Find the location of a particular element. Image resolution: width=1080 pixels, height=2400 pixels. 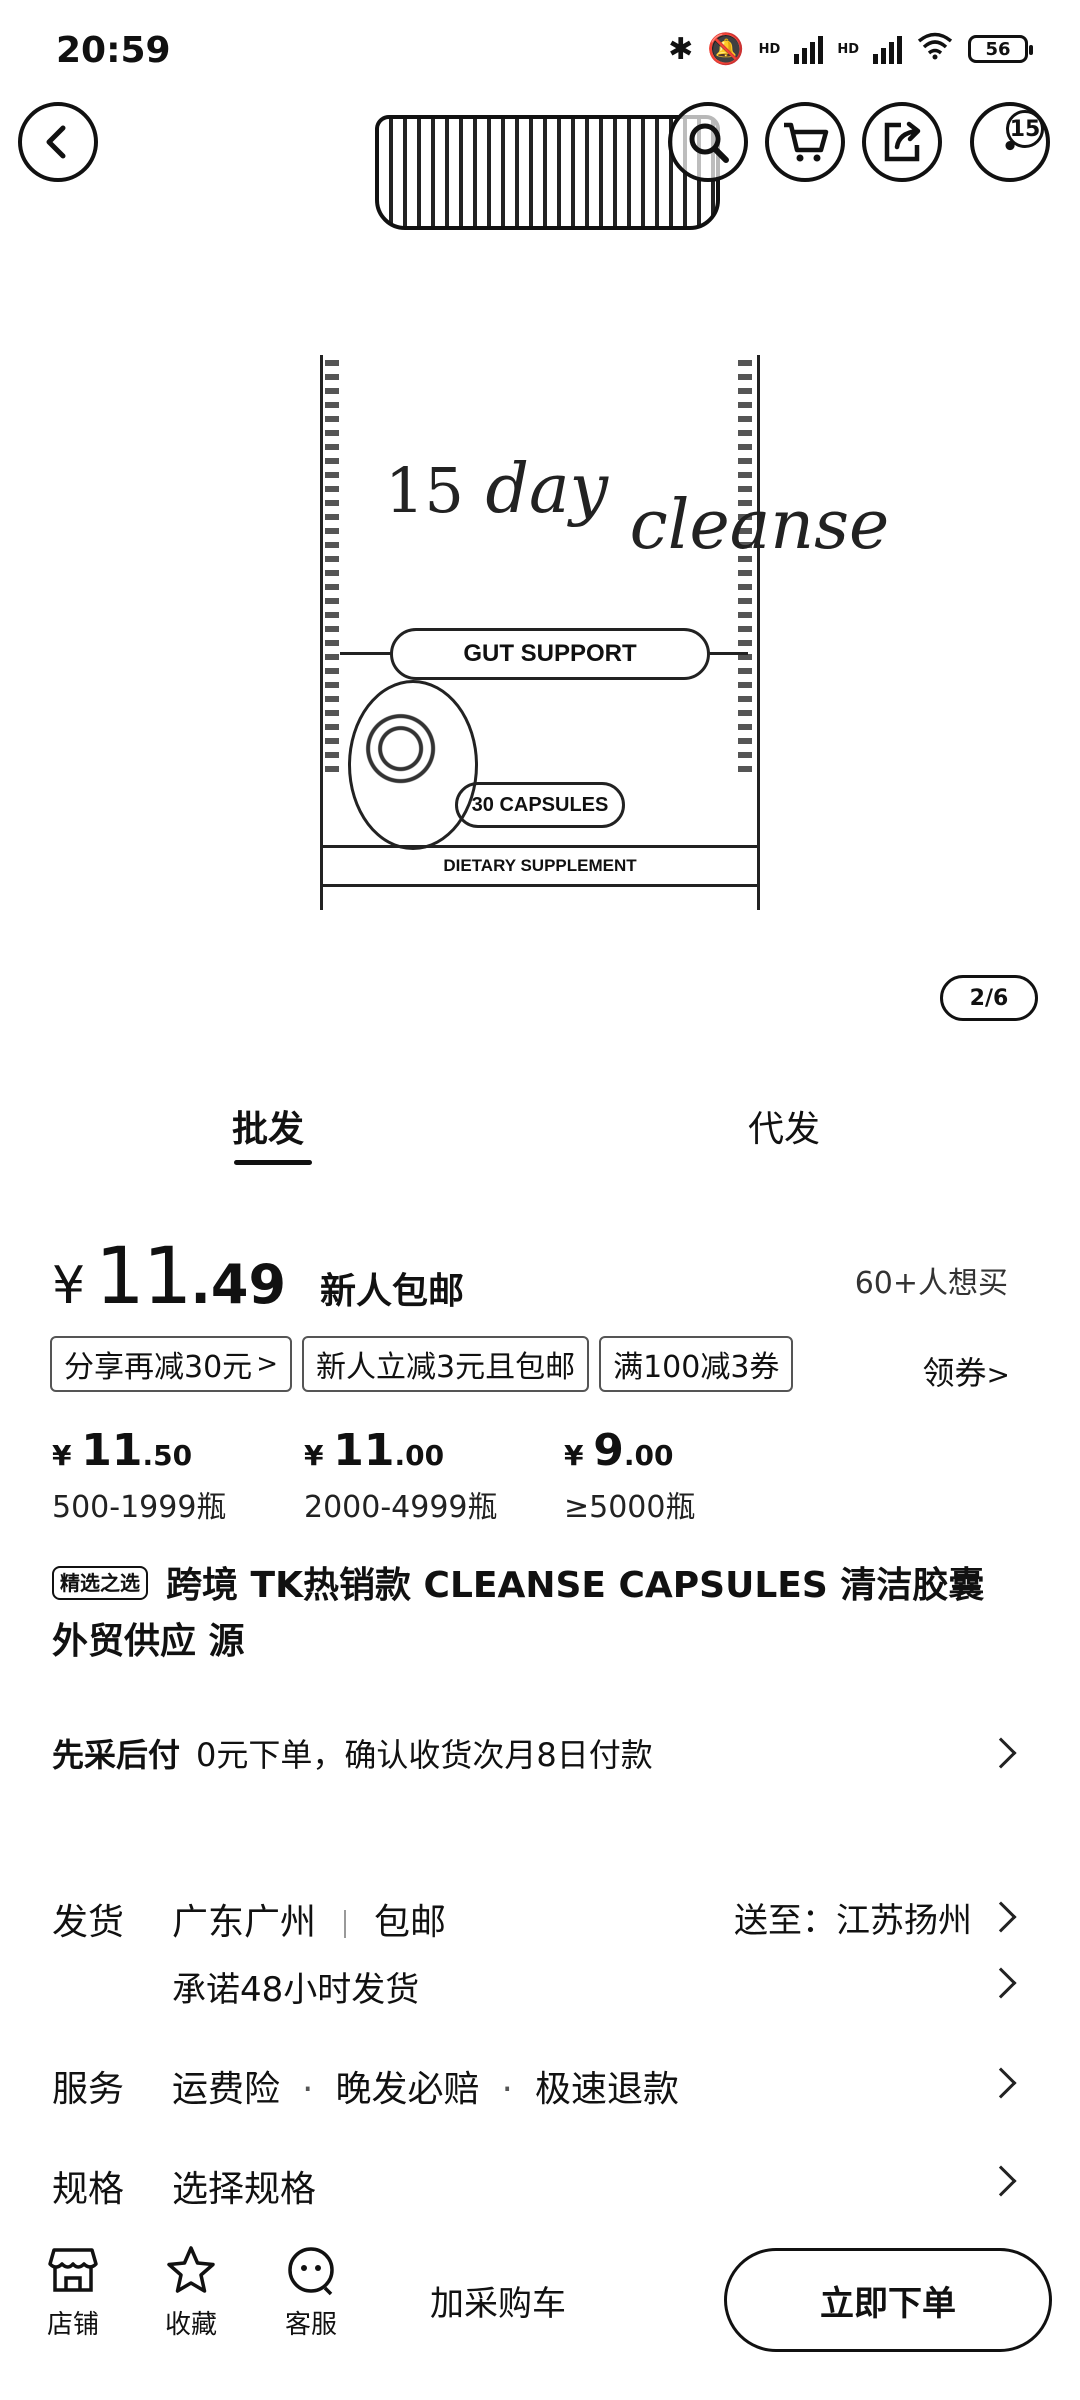

tier-quantity: 500-1999瓶 is located at coordinates (139, 1507).